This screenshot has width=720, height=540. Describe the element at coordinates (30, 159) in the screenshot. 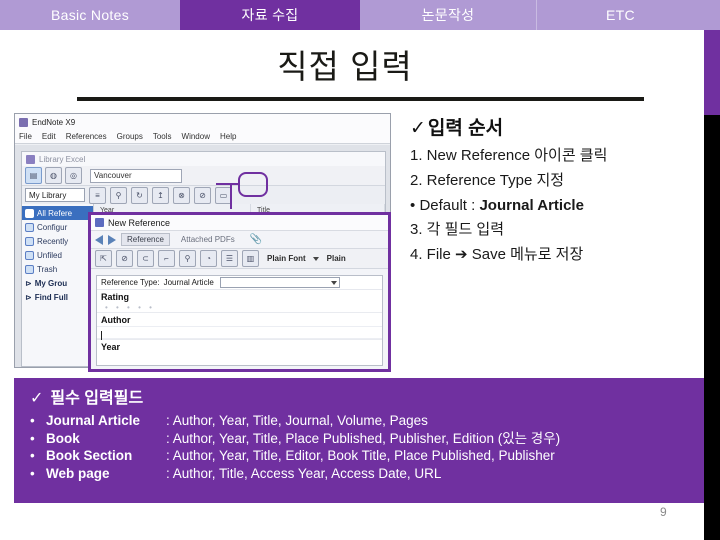

I see `library-window-icon` at that location.